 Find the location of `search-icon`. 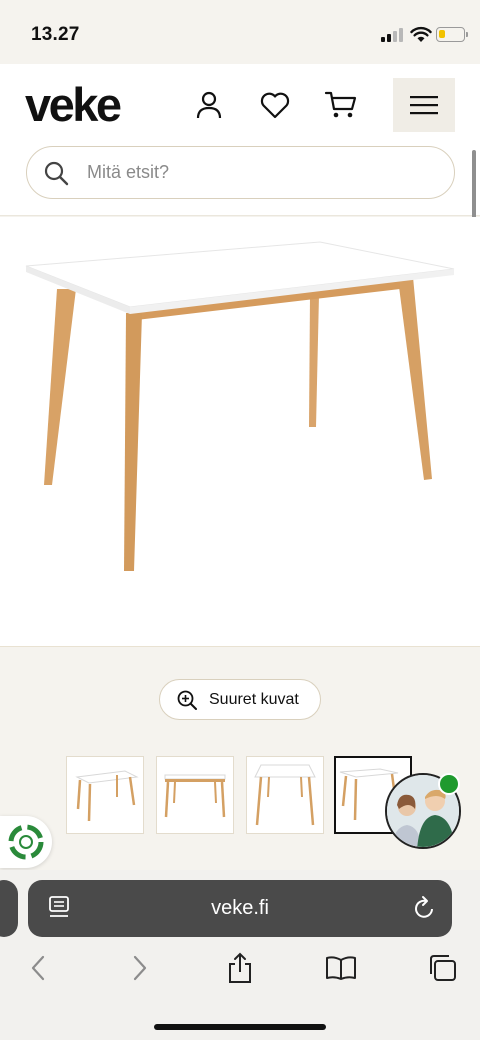

search-icon is located at coordinates (56, 173).